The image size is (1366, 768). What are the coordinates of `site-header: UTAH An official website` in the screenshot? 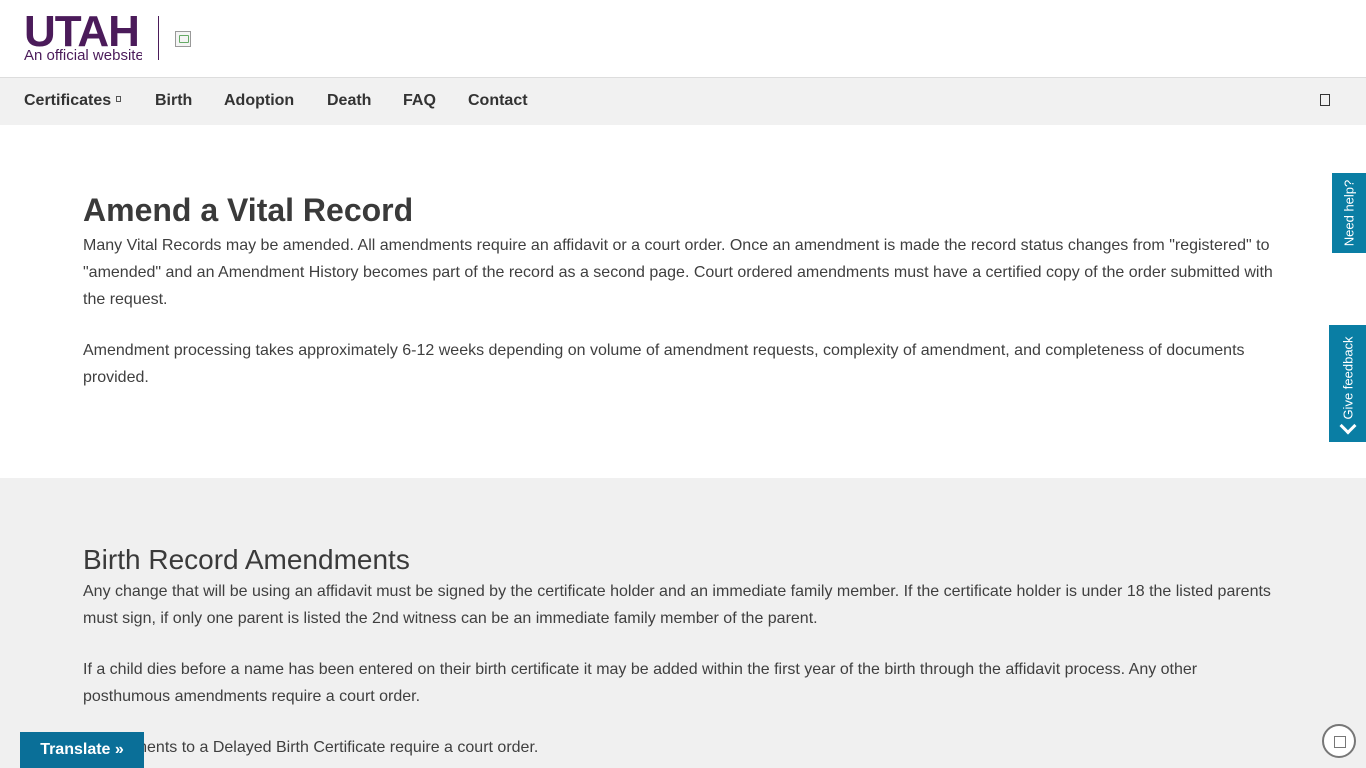 It's located at (683, 41).